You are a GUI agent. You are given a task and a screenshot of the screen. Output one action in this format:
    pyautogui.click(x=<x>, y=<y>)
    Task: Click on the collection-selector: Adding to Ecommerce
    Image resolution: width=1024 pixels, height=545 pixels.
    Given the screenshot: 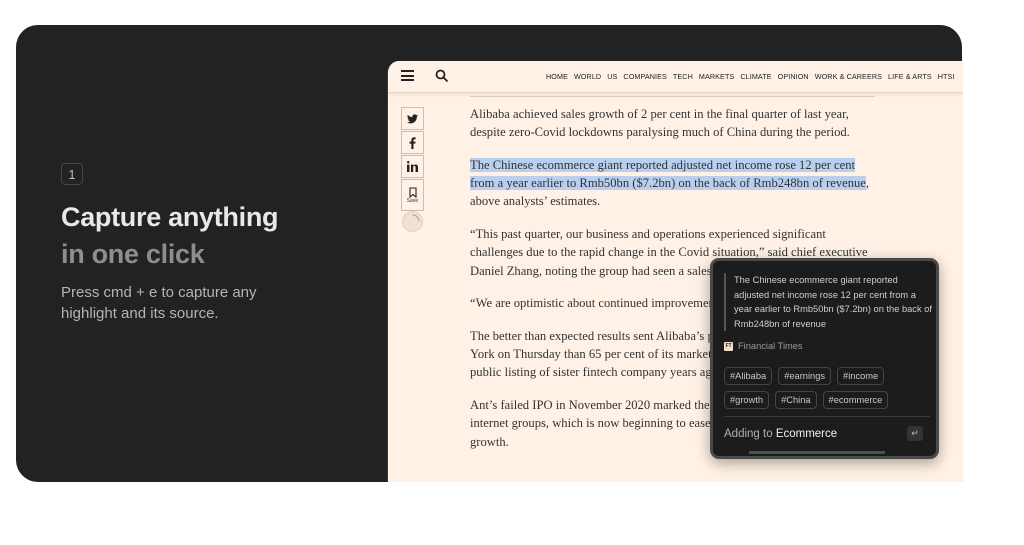 What is the action you would take?
    pyautogui.click(x=780, y=434)
    